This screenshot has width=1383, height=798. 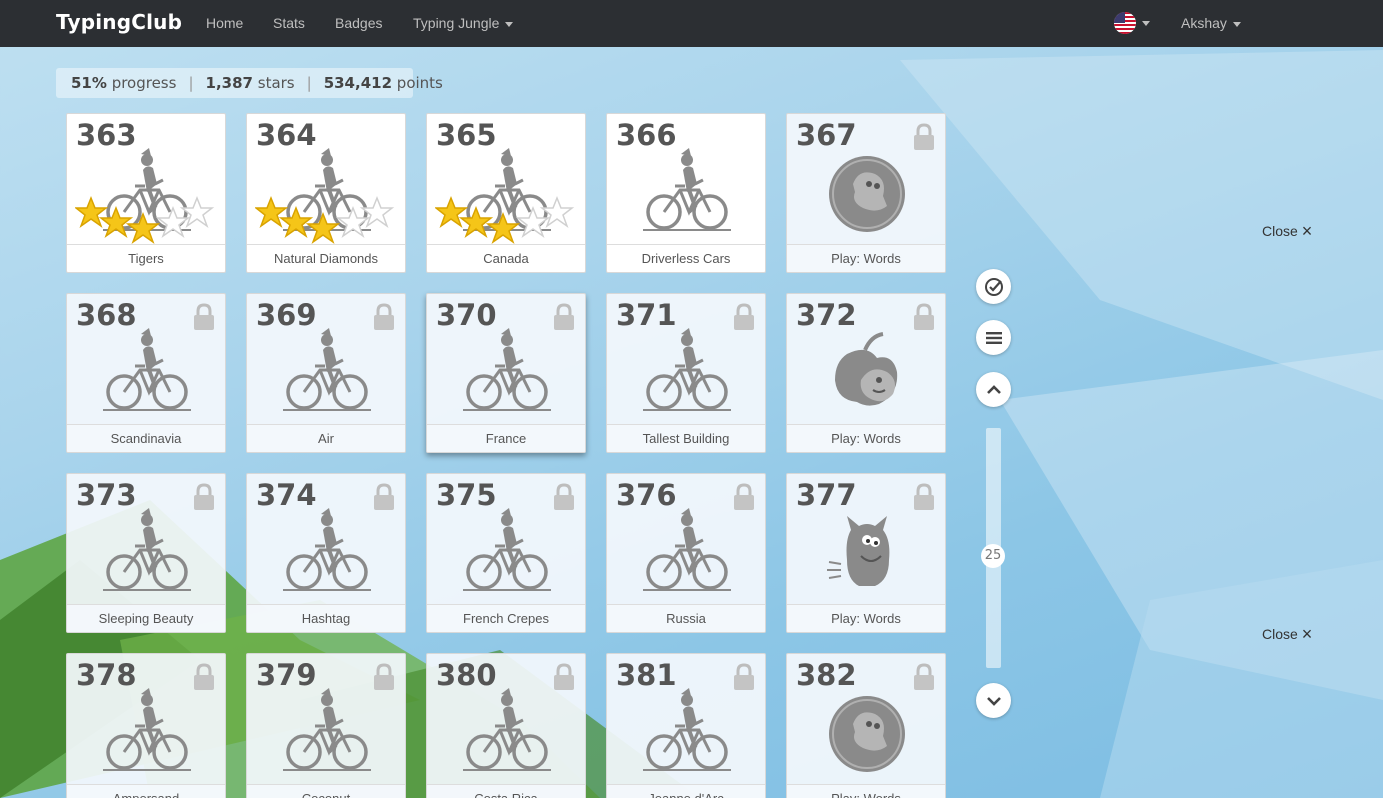 I want to click on lesson-tile: 376 Russia, so click(x=686, y=553).